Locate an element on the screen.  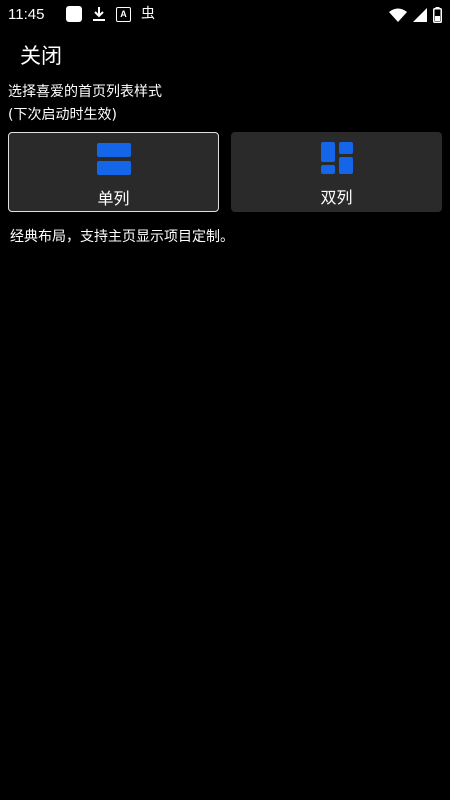
single-column-label: 单列 is located at coordinates (113, 198).